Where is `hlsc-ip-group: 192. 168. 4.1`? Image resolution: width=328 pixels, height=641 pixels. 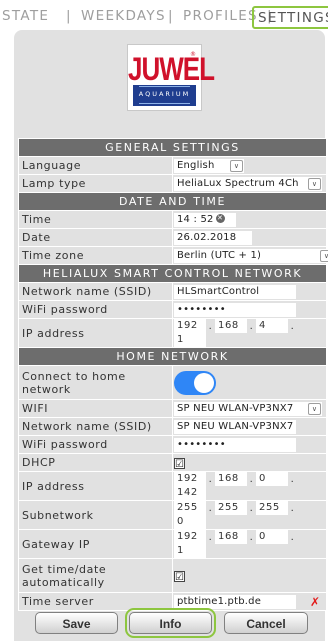 hlsc-ip-group: 192. 168. 4.1 is located at coordinates (249, 333).